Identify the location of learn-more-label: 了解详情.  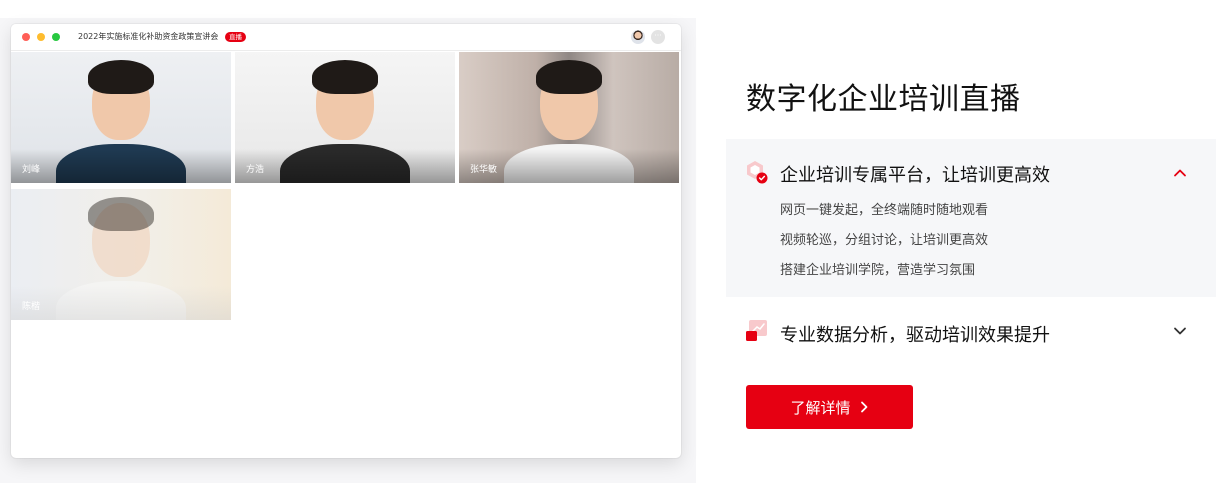
(820, 407).